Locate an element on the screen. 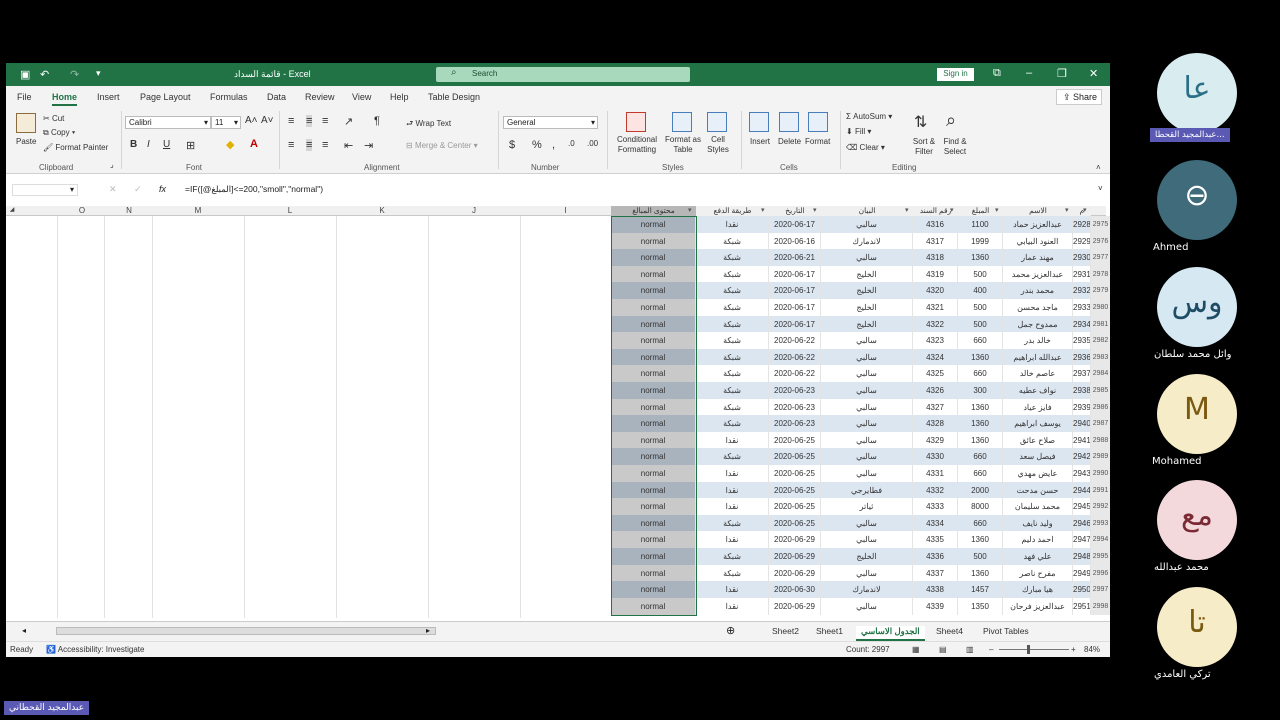 This screenshot has height=720, width=1280. cell-receipt-number: 4322 is located at coordinates (935, 324).